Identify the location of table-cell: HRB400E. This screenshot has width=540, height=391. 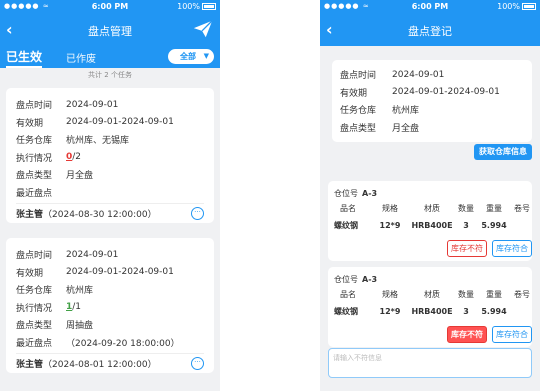
(432, 225).